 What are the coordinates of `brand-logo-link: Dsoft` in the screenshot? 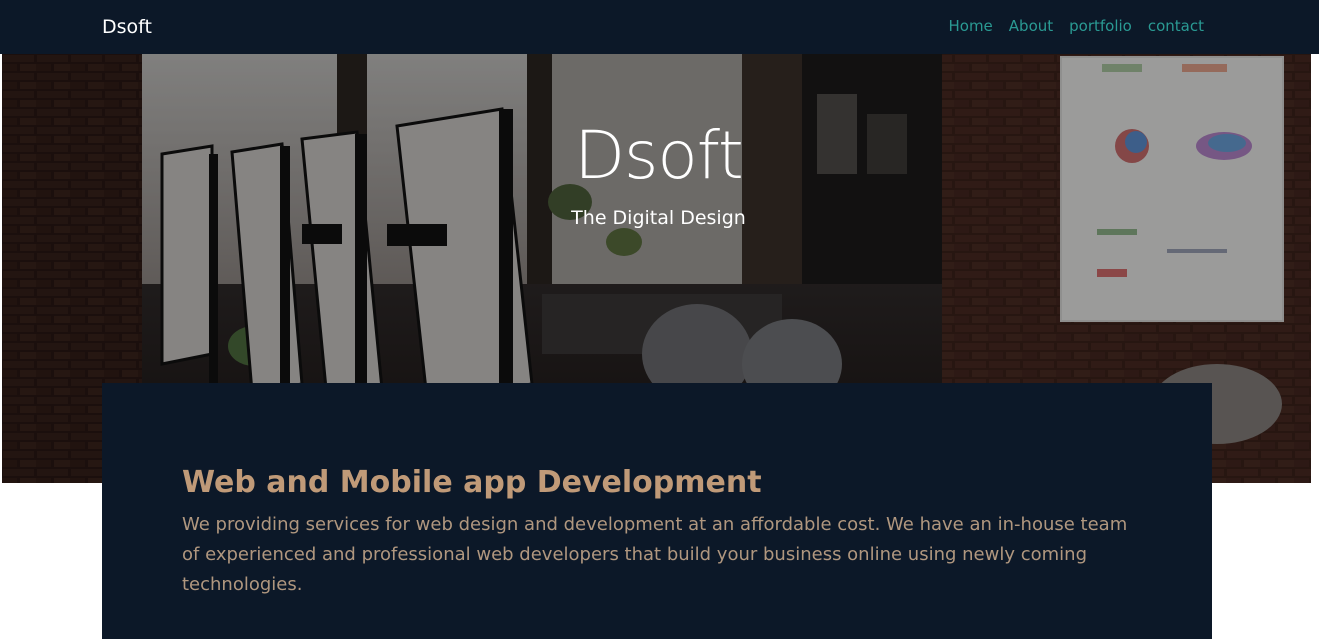 It's located at (127, 27).